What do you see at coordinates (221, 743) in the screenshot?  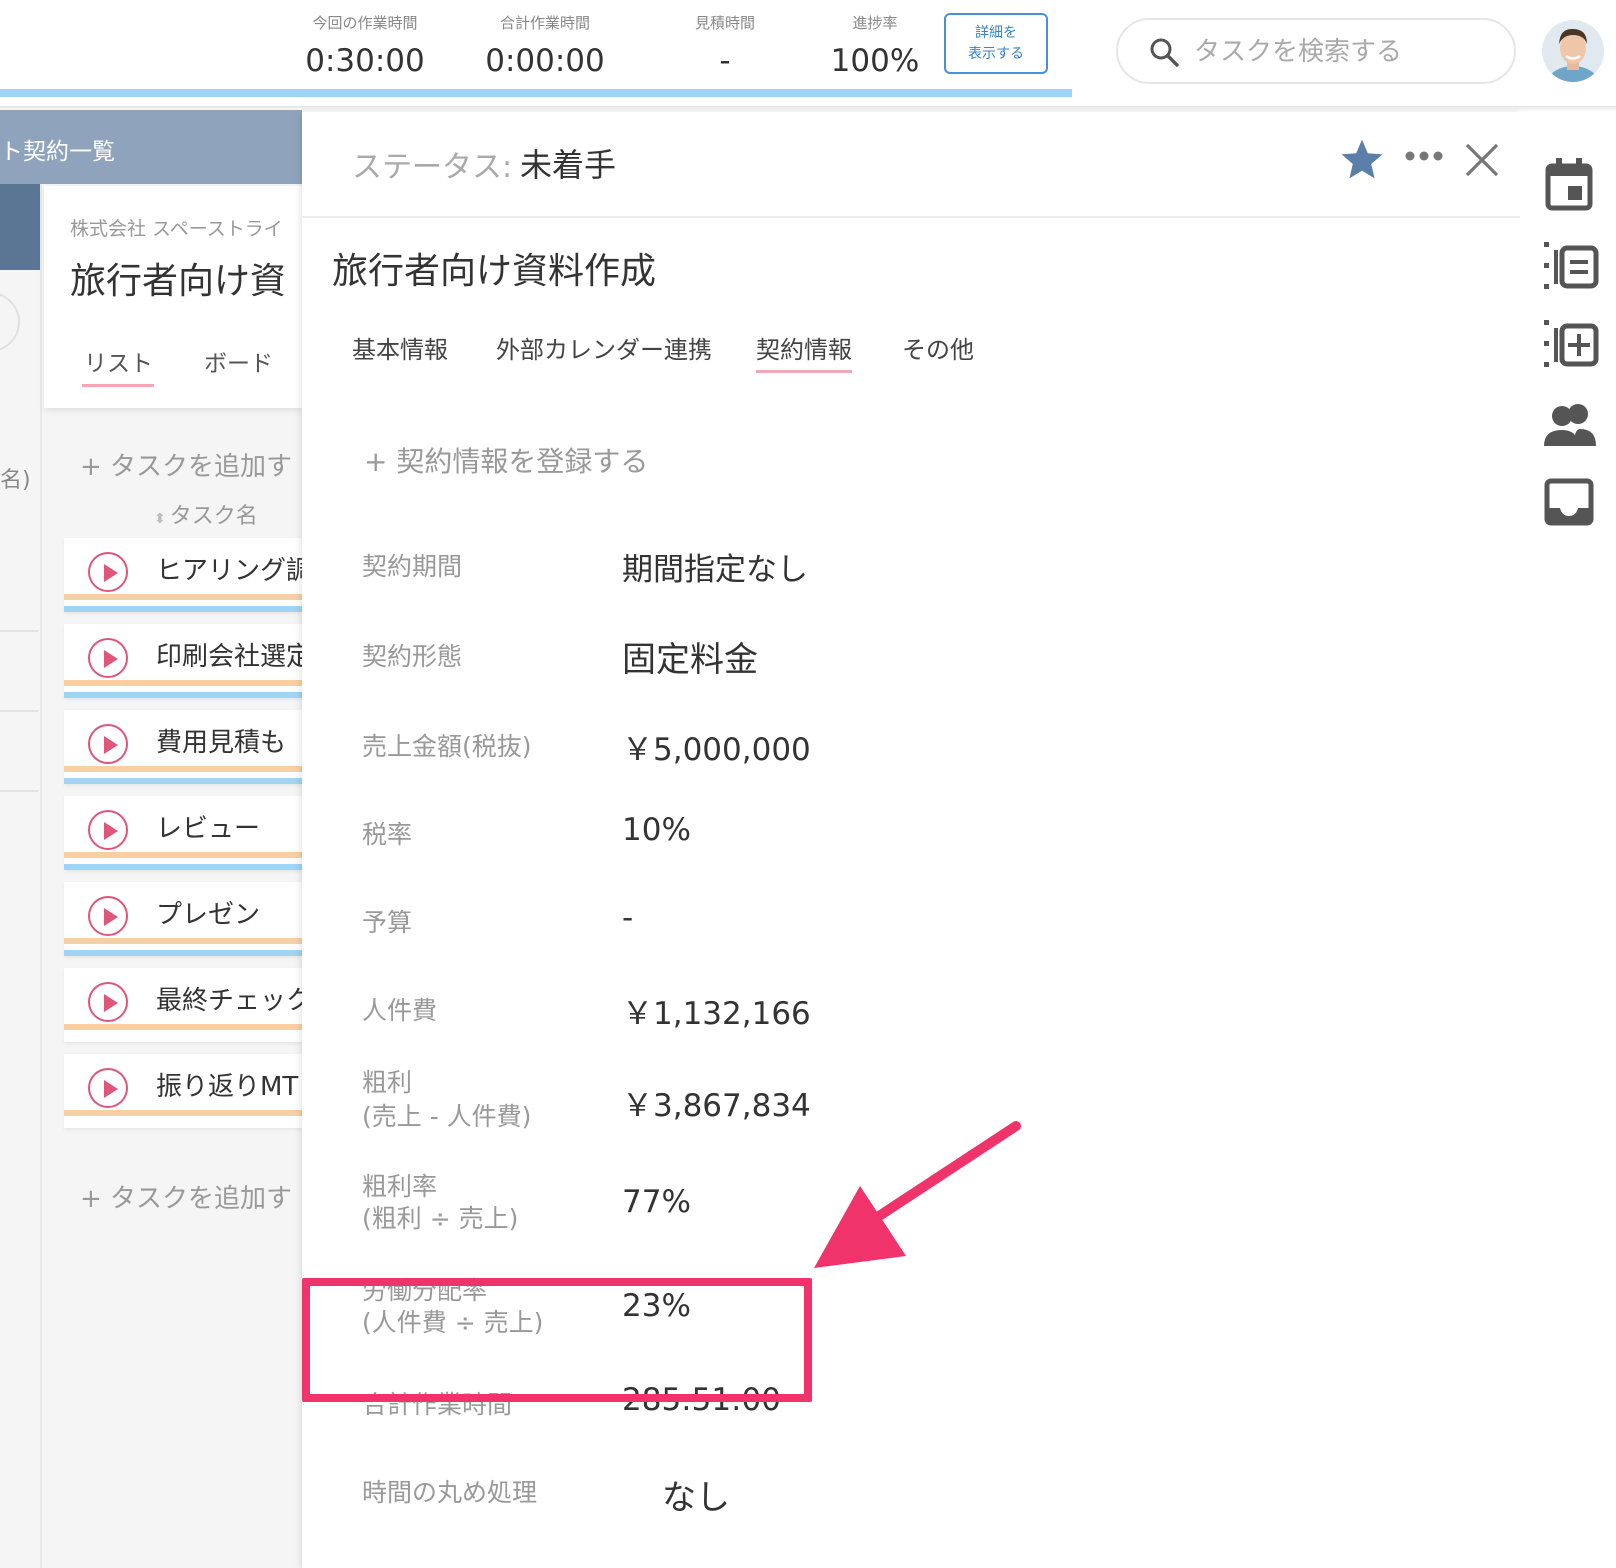 I see `task-name: 費用見積も` at bounding box center [221, 743].